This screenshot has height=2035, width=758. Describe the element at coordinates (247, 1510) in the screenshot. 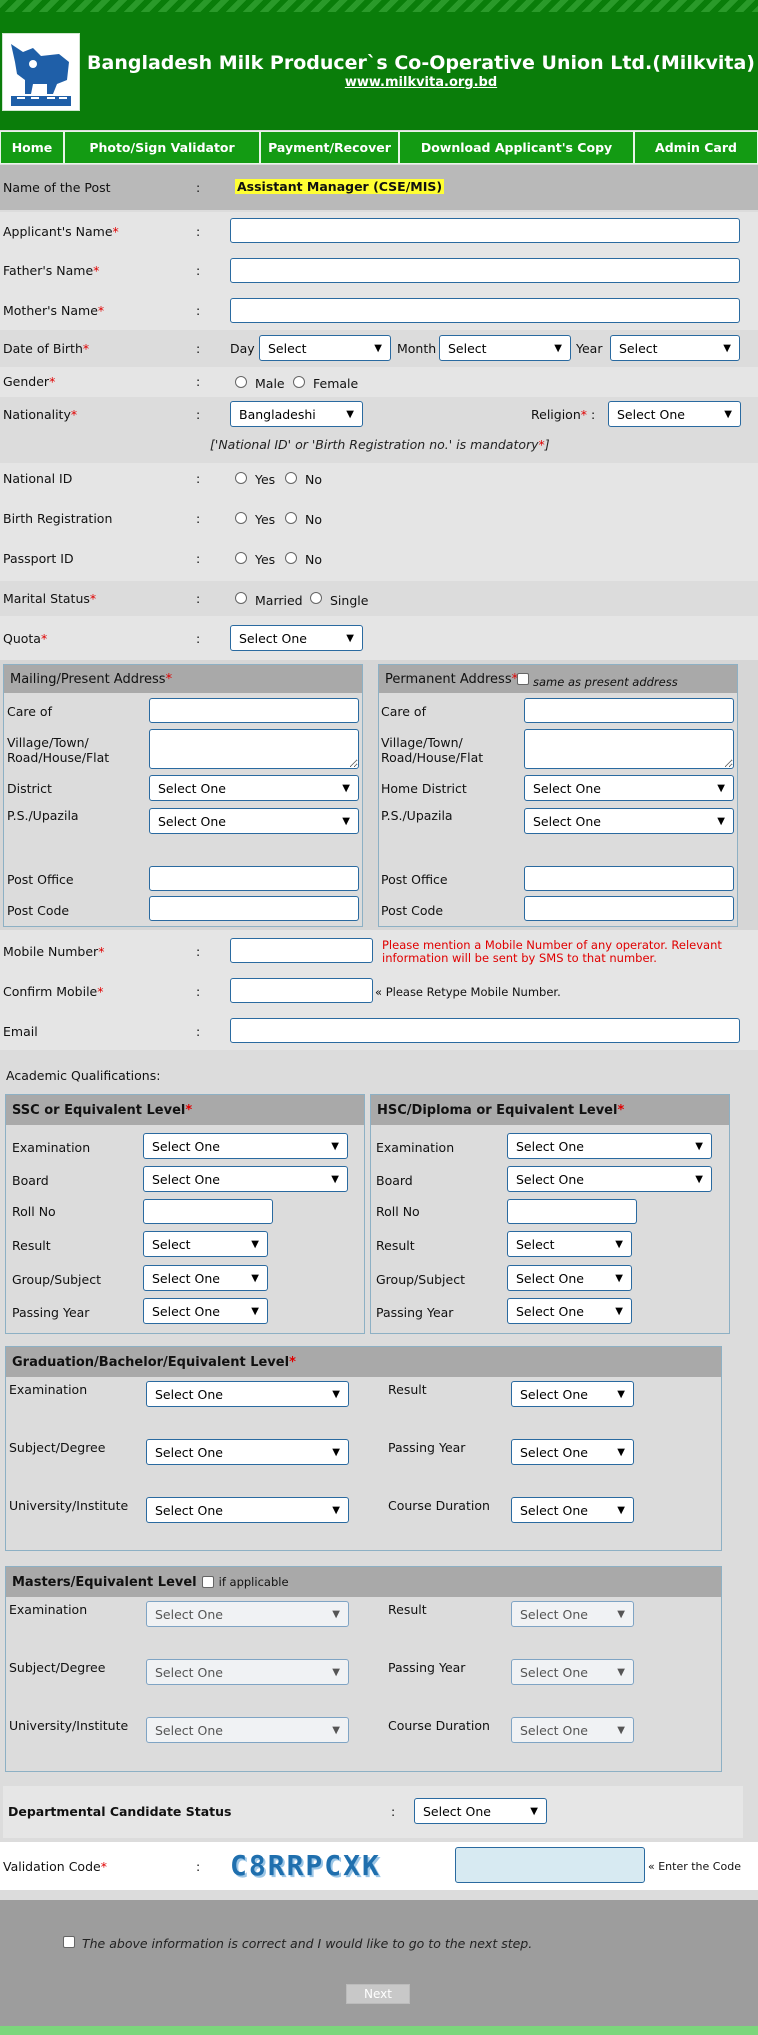

I see `grad-university-select: Select One ▼` at that location.